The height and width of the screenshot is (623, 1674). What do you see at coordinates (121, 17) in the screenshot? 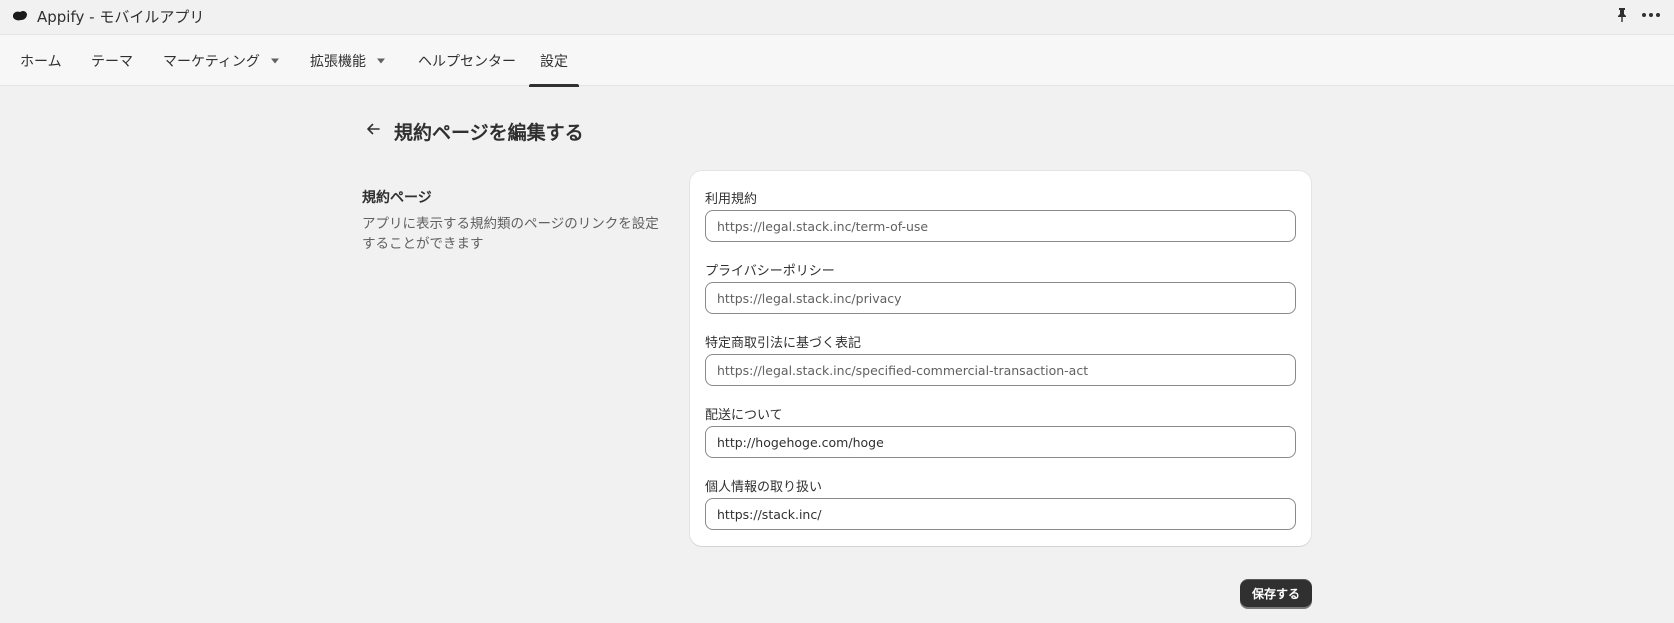
I see `app-title: Appify - モバイルアプリ` at bounding box center [121, 17].